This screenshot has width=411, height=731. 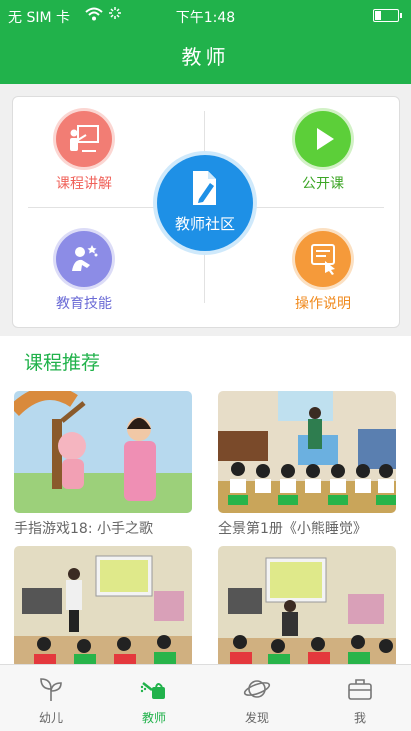 I want to click on instructions-label: 操作说明, so click(x=323, y=304).